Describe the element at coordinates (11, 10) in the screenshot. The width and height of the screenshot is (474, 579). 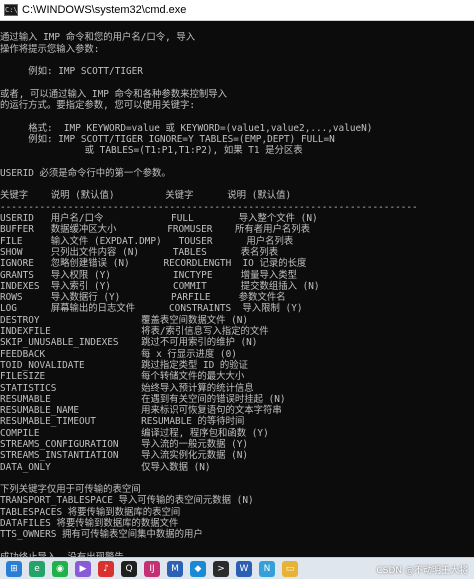
I see `cmd-icon: C:\` at that location.